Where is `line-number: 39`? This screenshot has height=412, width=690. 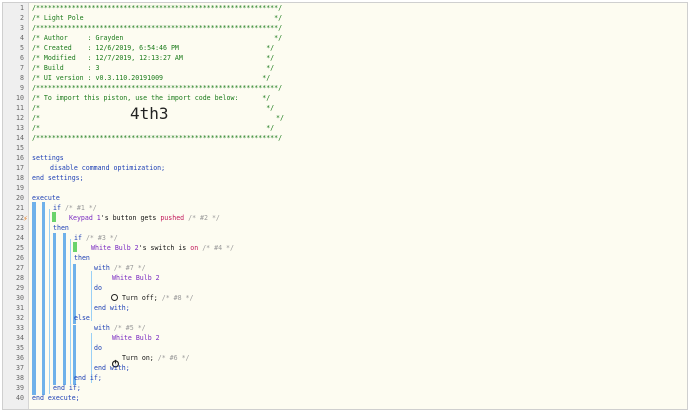
line-number: 39 is located at coordinates (20, 388).